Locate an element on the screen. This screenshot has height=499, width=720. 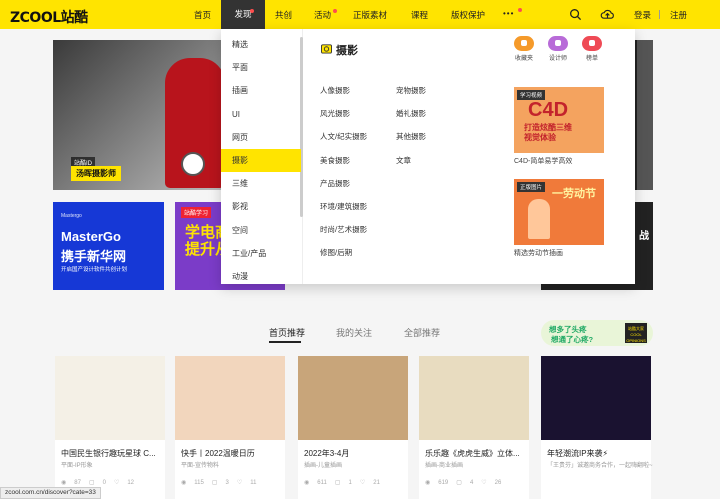
tab-home-recommended: 首页推荐 is located at coordinates (287, 332).